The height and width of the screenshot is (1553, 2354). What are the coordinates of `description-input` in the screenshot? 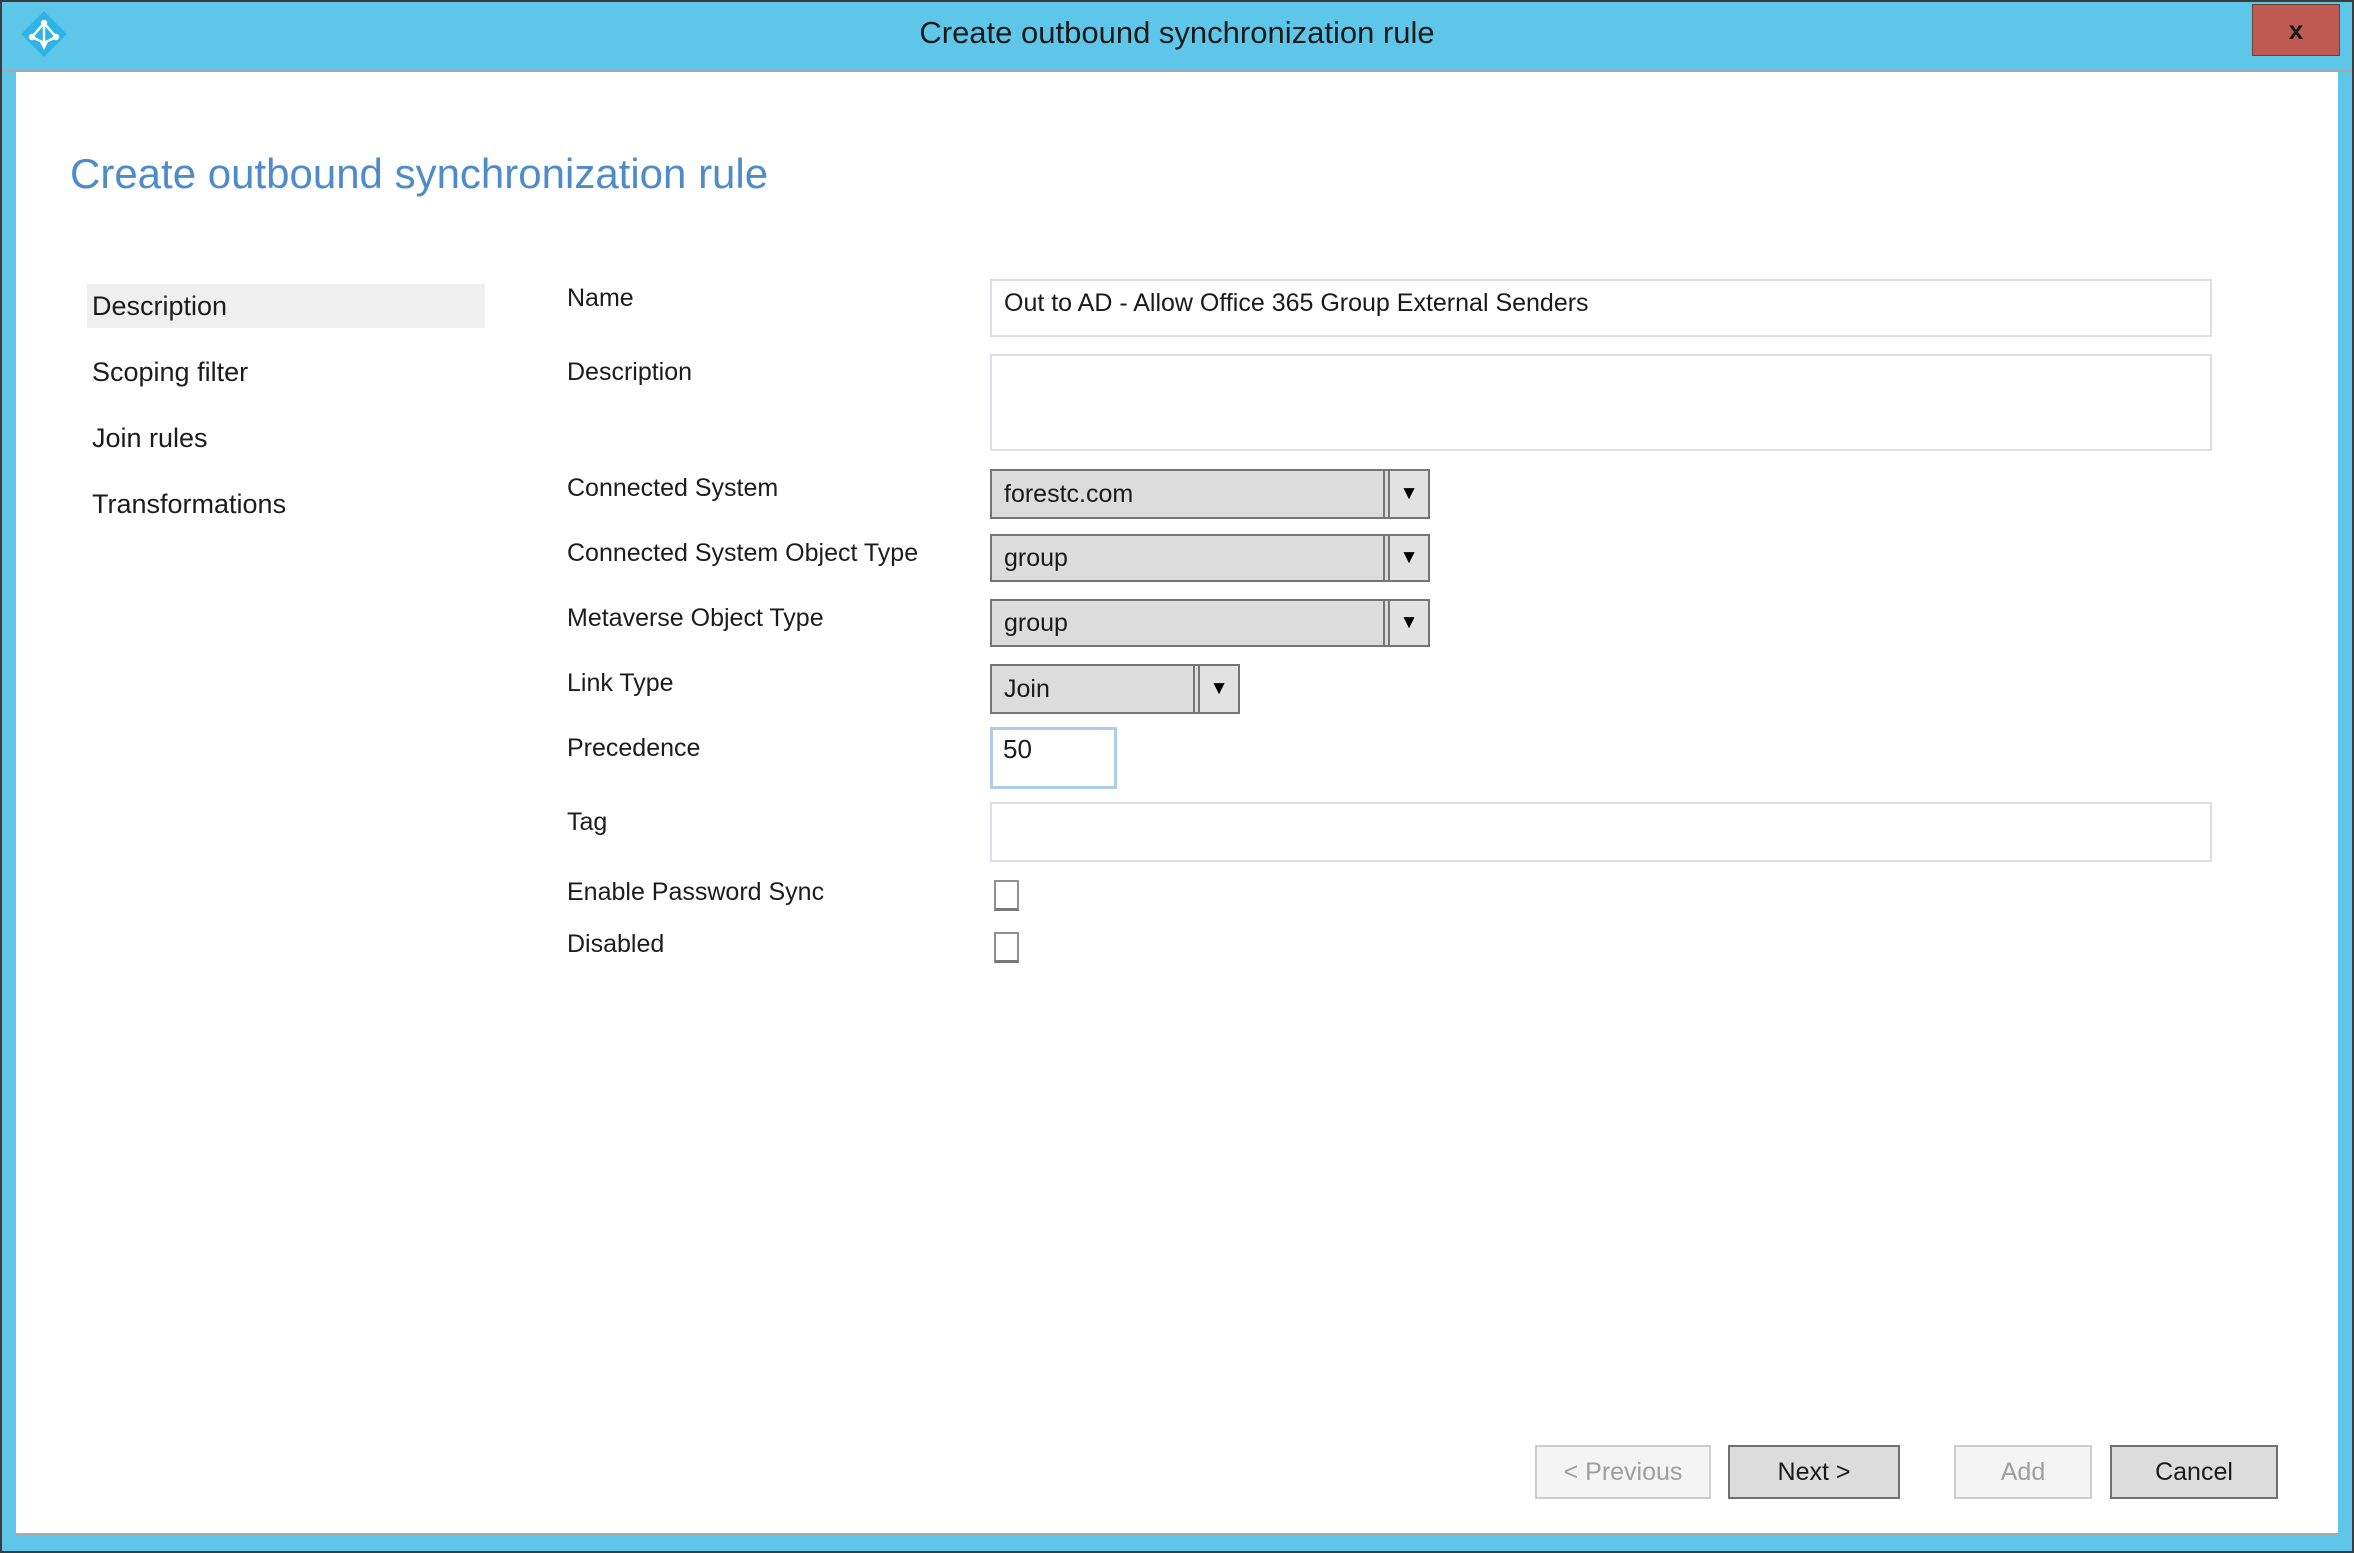 It's located at (1601, 402).